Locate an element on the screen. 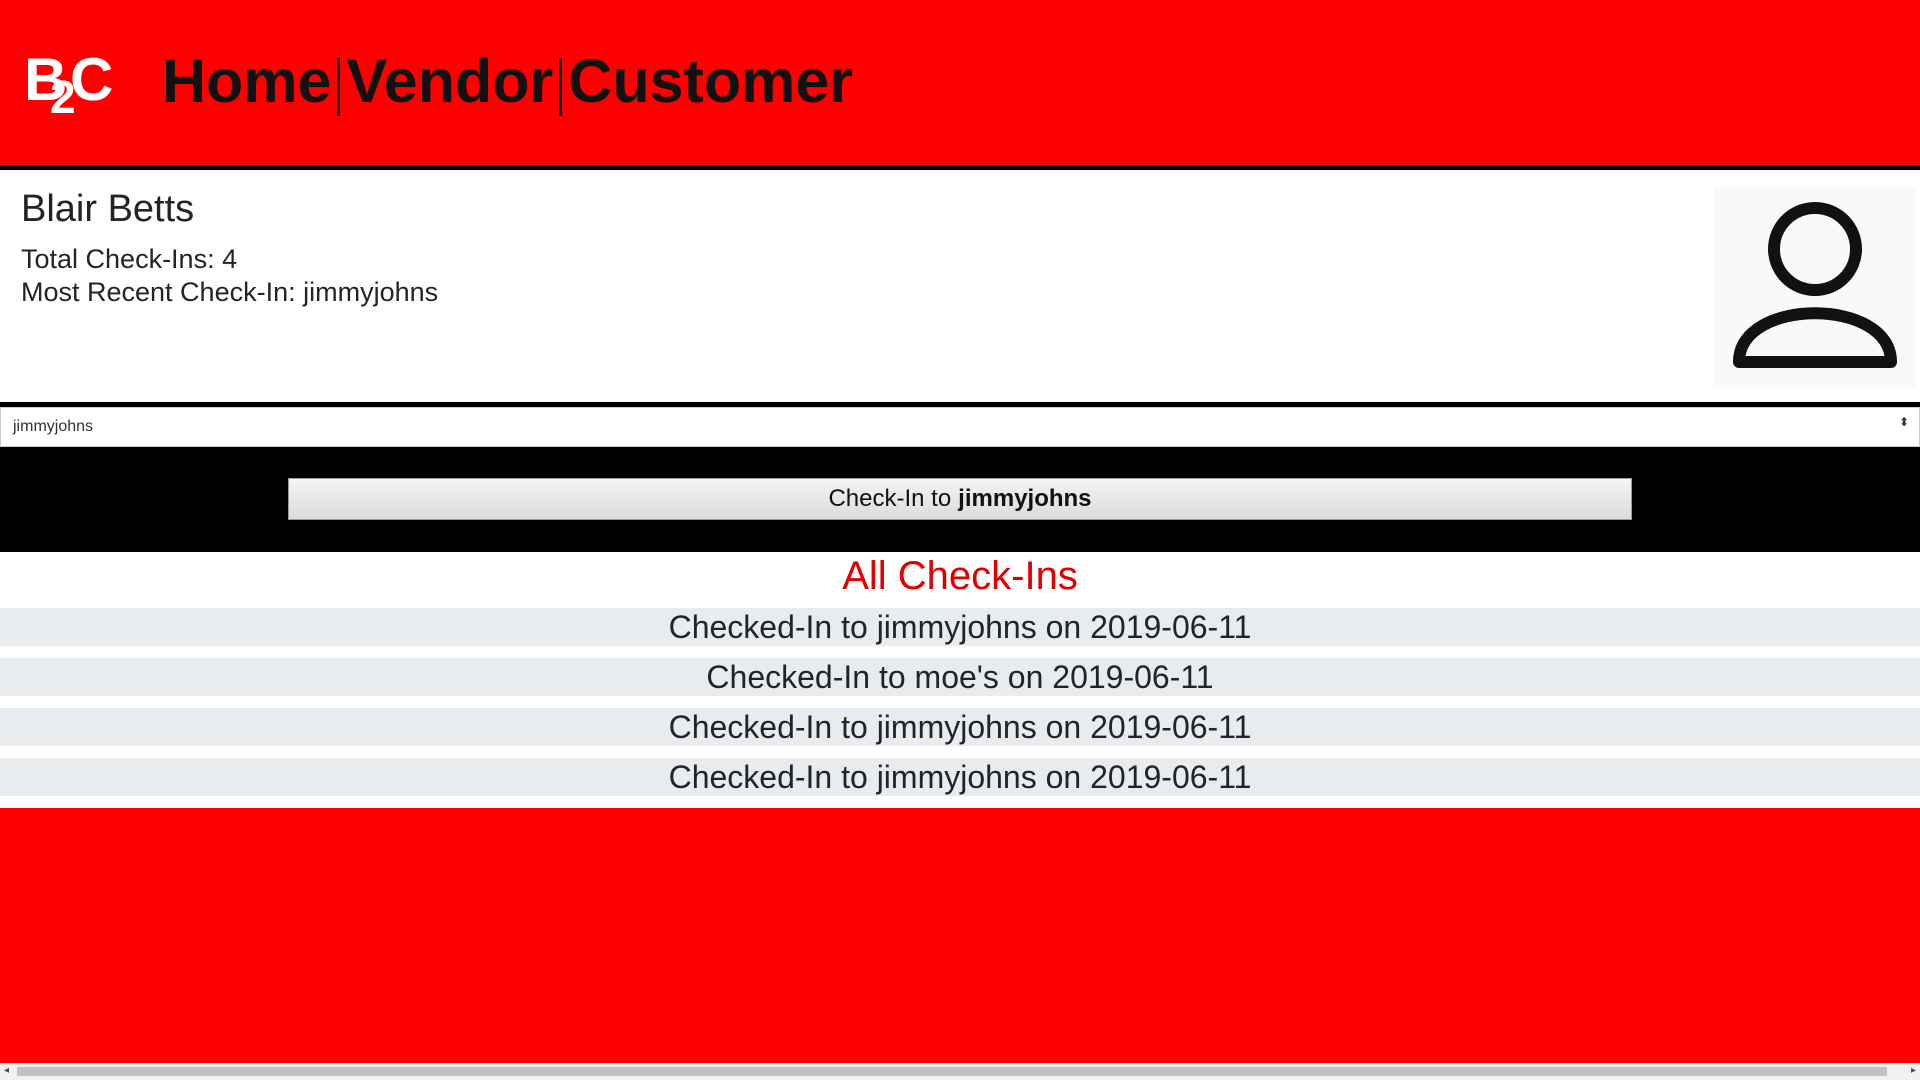 This screenshot has width=1920, height=1080. vendor-select-value: jimmyjohns is located at coordinates (53, 426).